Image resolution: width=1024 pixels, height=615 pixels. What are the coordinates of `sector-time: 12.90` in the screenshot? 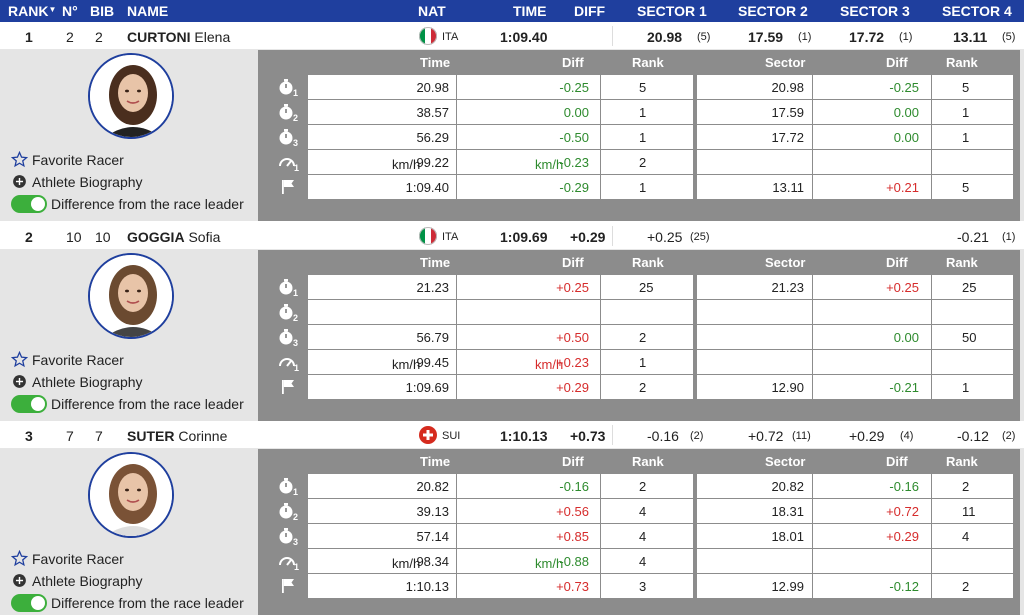 It's located at (787, 387).